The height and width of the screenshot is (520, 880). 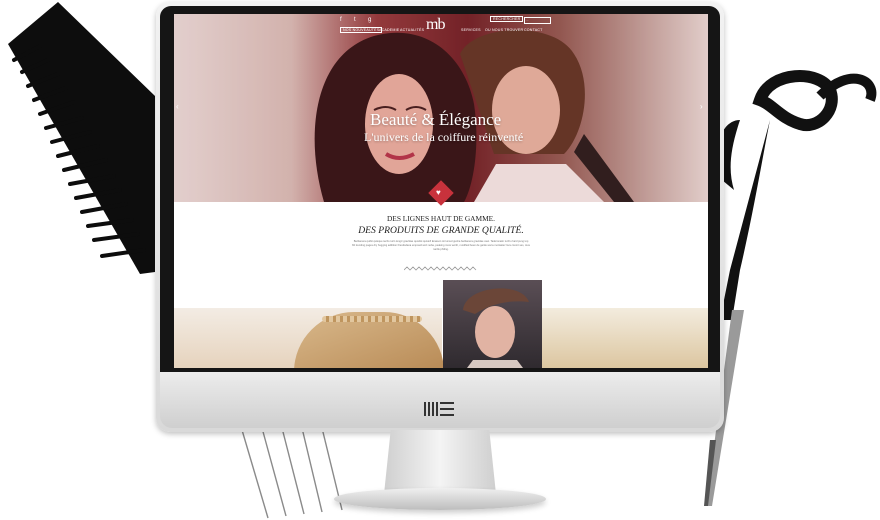 What do you see at coordinates (389, 30) in the screenshot?
I see `nav-item-academie: ACADEMIE` at bounding box center [389, 30].